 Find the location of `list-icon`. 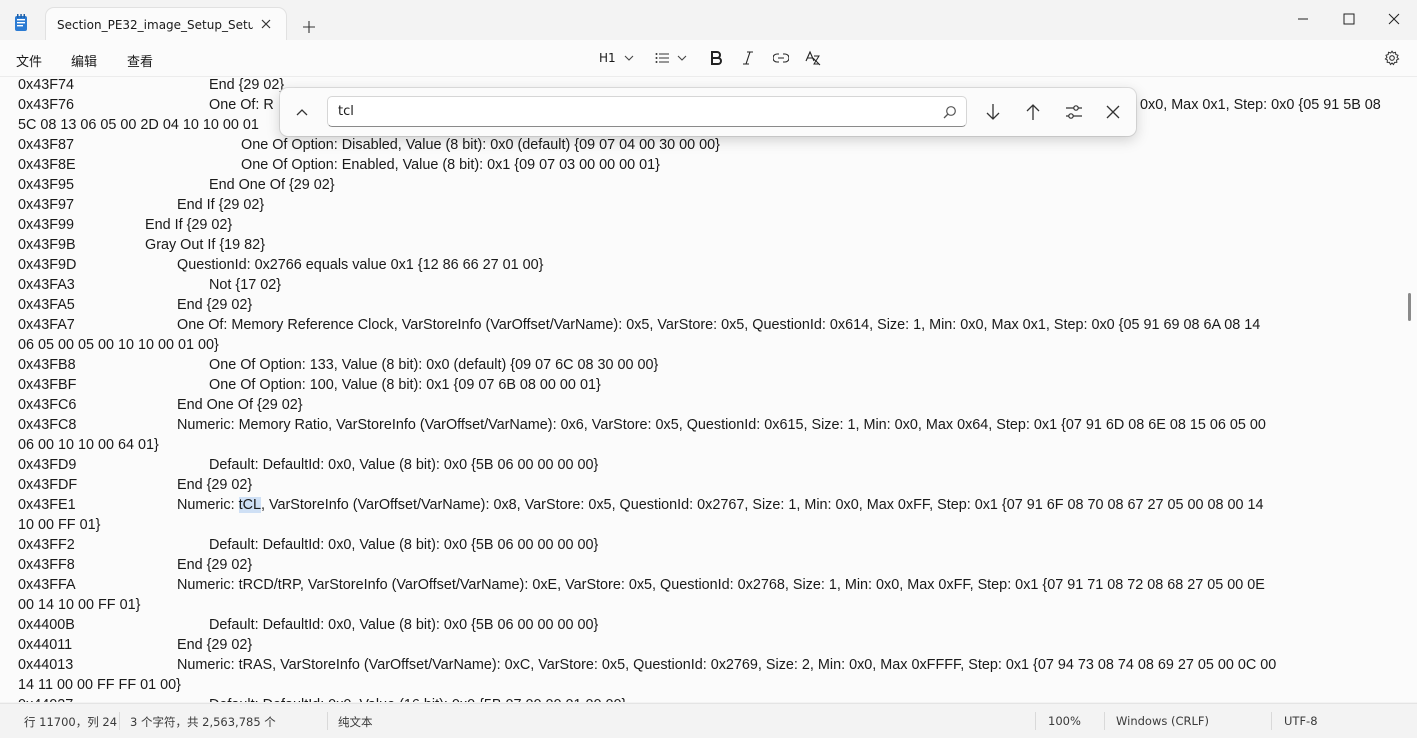

list-icon is located at coordinates (662, 58).